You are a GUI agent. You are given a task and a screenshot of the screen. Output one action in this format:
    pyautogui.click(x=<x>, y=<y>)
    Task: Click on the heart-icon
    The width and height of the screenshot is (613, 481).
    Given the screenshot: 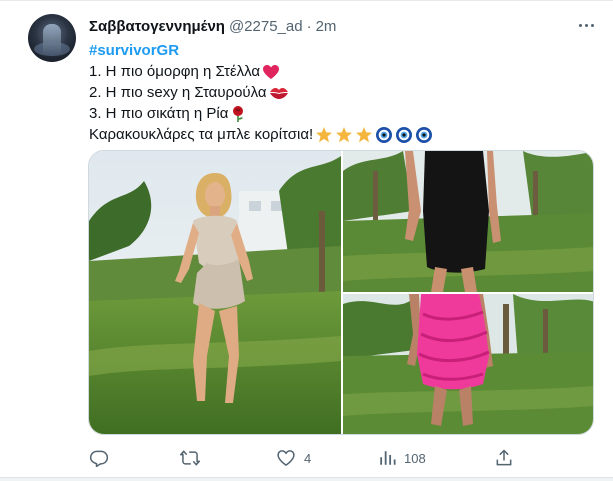 What is the action you would take?
    pyautogui.click(x=286, y=458)
    